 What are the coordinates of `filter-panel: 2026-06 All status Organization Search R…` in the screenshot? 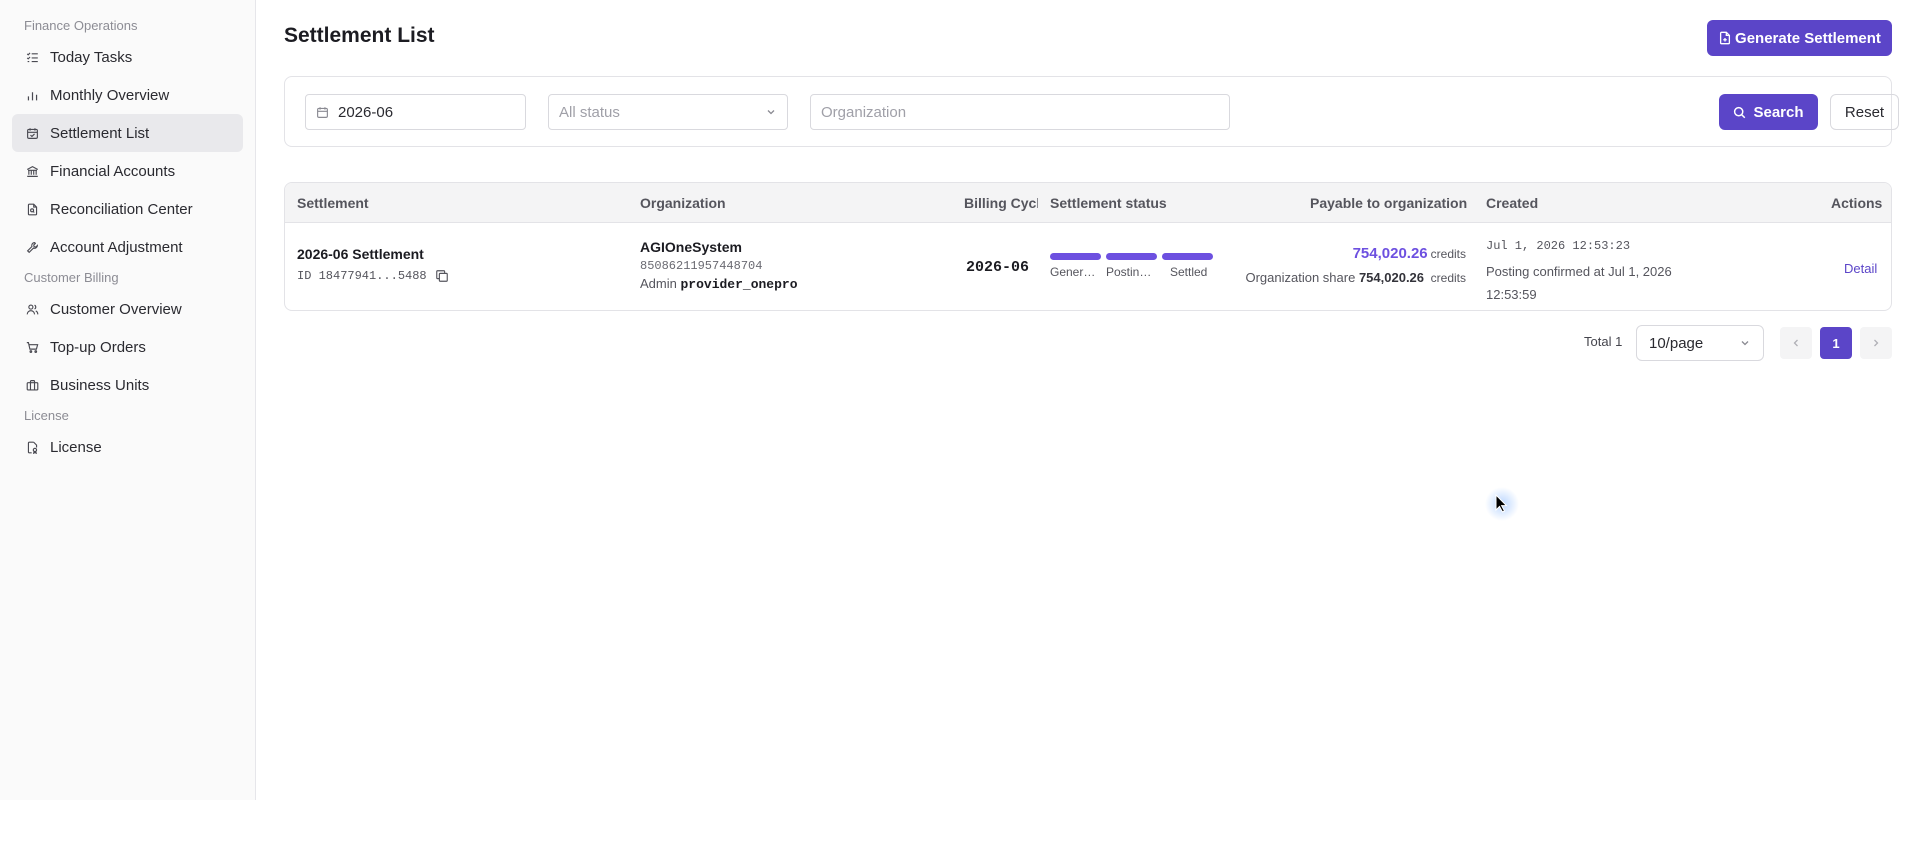 It's located at (1091, 111).